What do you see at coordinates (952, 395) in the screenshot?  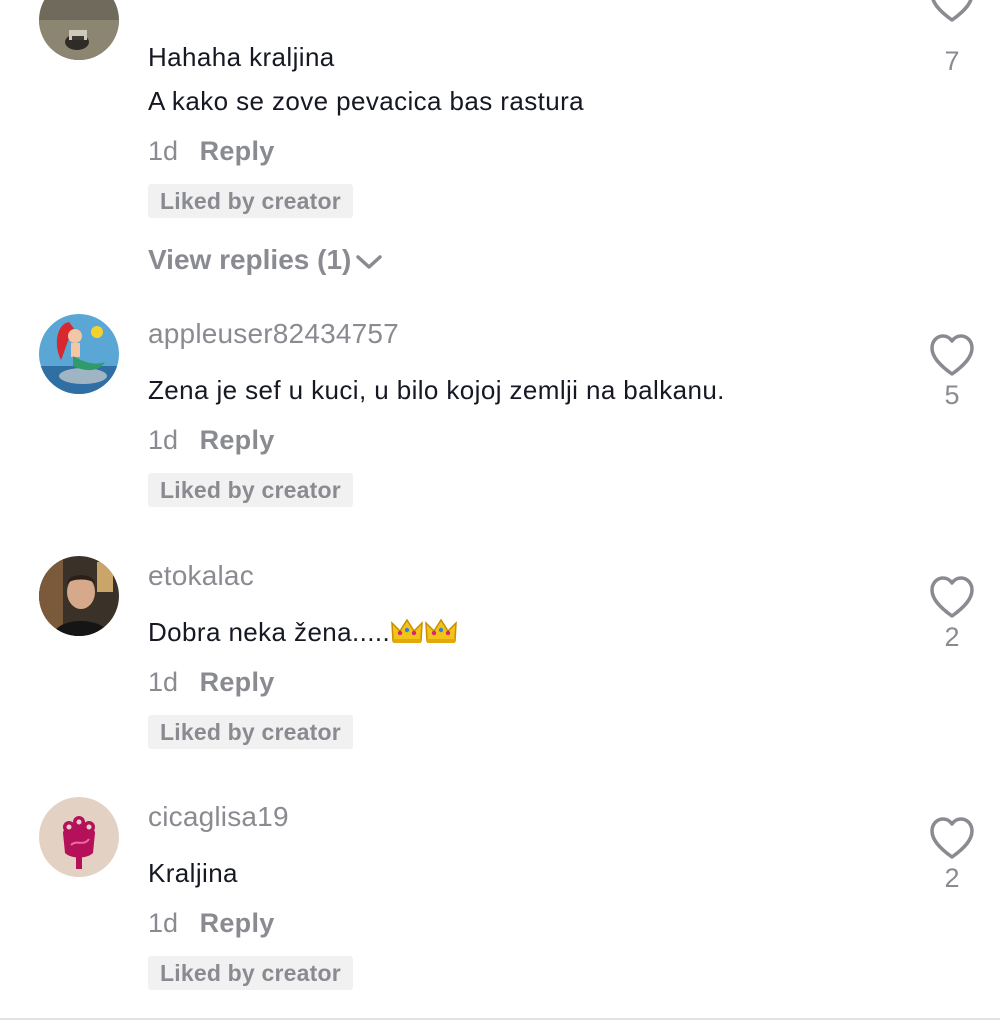 I see `like-count: 5` at bounding box center [952, 395].